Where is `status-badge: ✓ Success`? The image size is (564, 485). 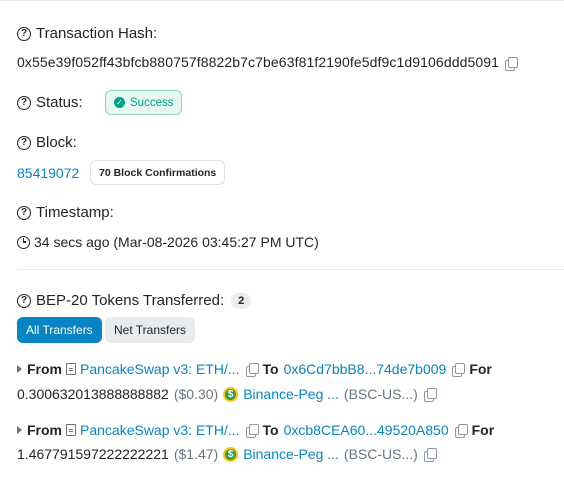 status-badge: ✓ Success is located at coordinates (144, 102).